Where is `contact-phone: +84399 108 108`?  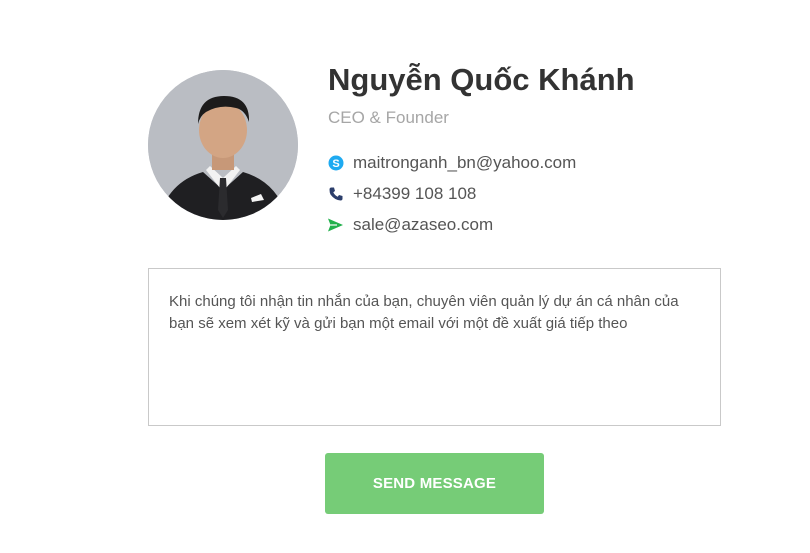 contact-phone: +84399 108 108 is located at coordinates (401, 194).